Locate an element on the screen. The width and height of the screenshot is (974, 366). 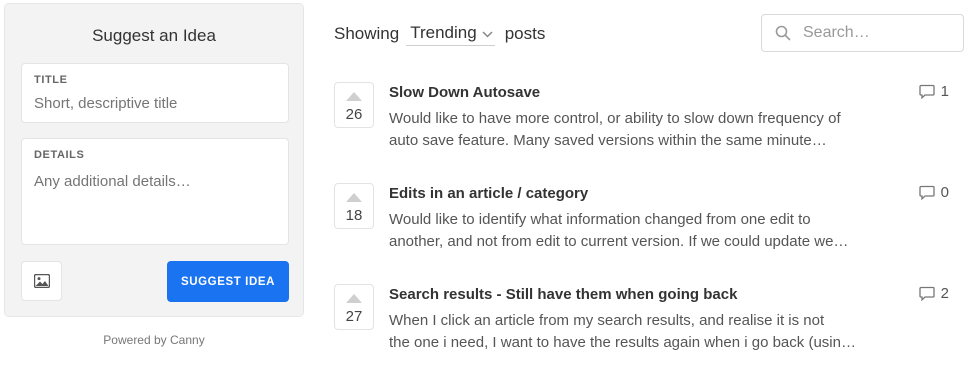
upvote-button: 27 is located at coordinates (354, 307).